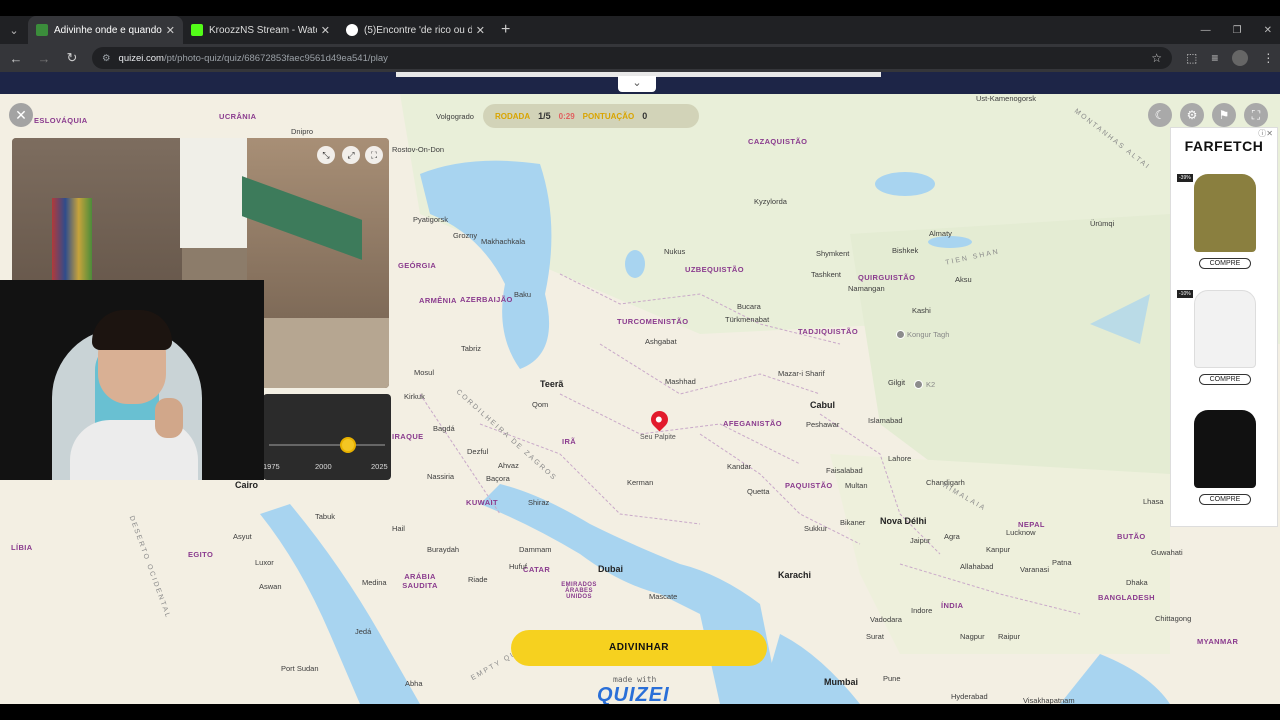 Image resolution: width=1280 pixels, height=720 pixels. I want to click on map-label: ARMÊNIA, so click(438, 300).